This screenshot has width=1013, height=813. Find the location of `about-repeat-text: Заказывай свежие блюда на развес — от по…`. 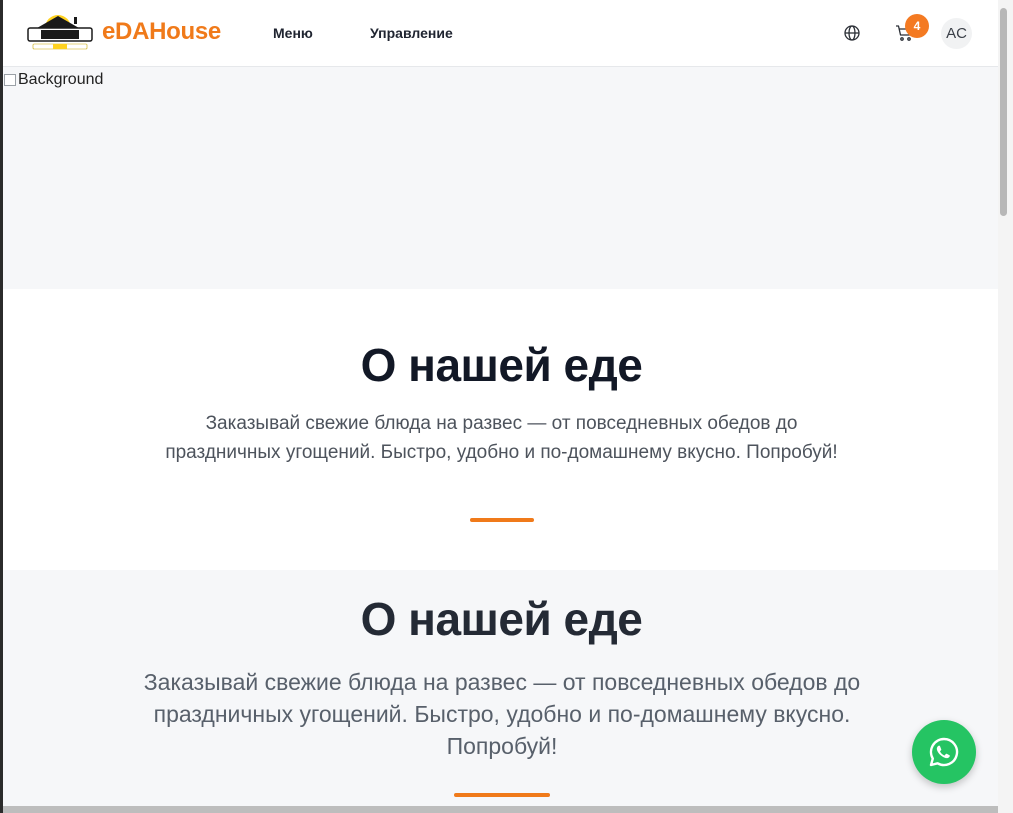

about-repeat-text: Заказывай свежие блюда на развес — от по… is located at coordinates (502, 714).